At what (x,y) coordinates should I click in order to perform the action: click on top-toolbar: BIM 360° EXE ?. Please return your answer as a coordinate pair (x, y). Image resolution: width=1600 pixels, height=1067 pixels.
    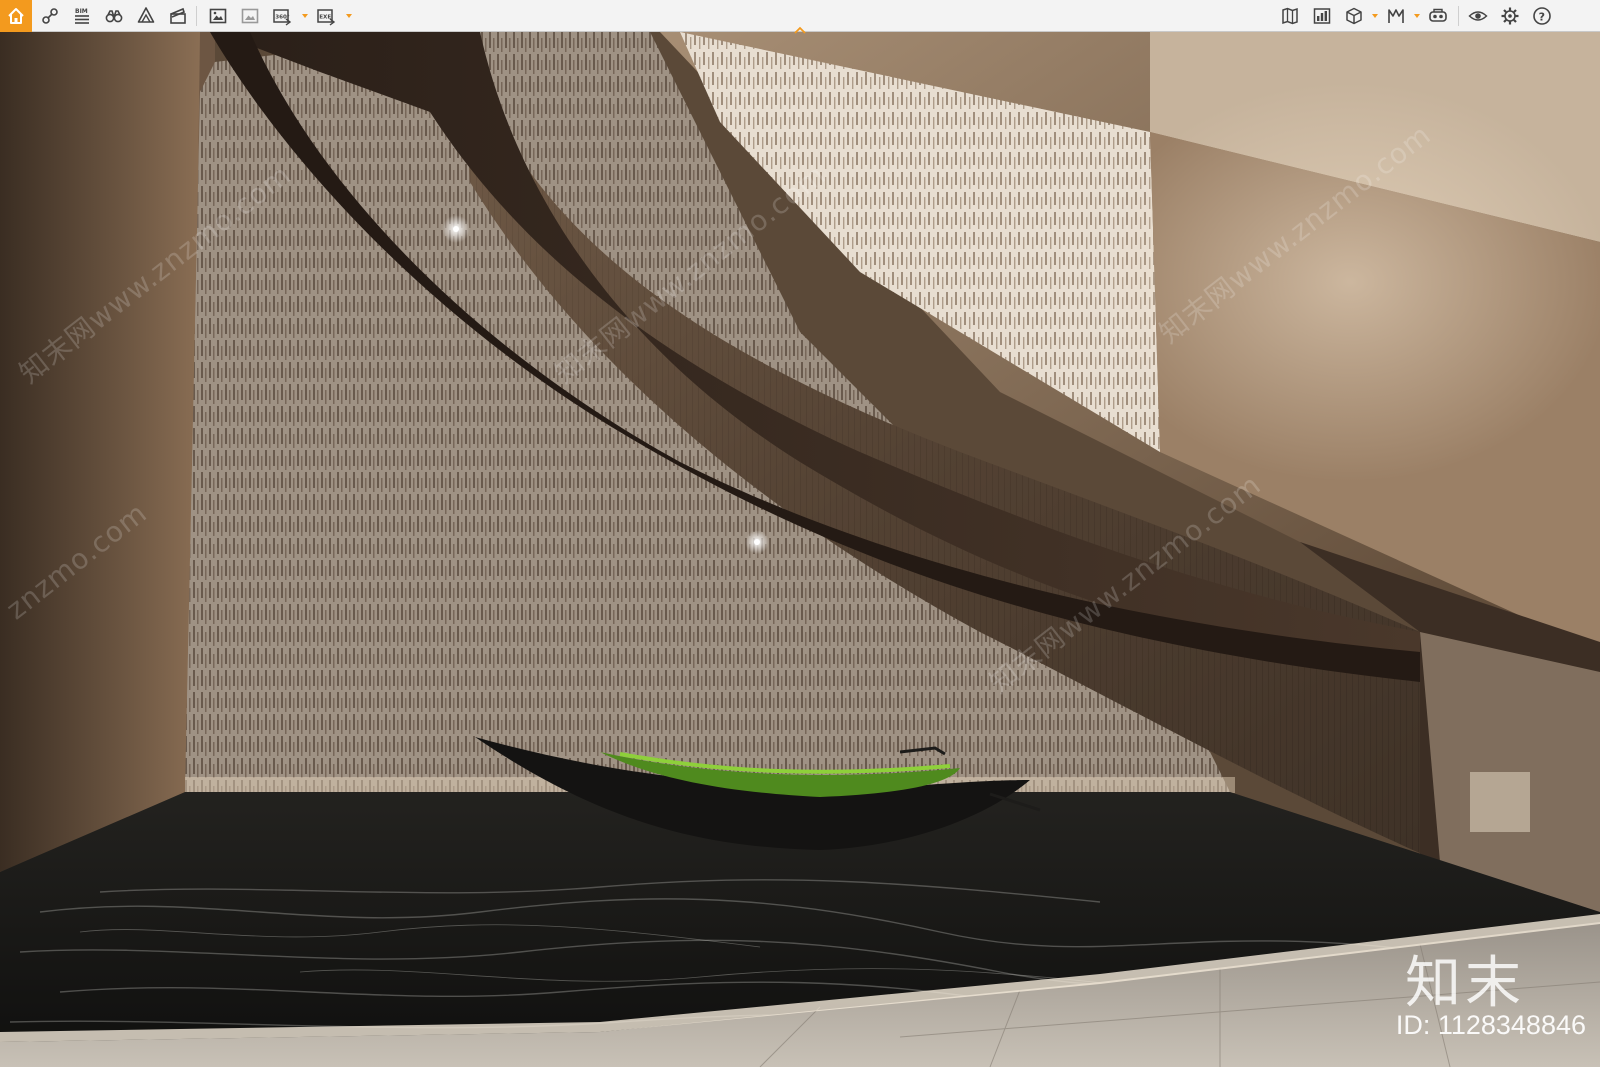
    Looking at the image, I should click on (800, 17).